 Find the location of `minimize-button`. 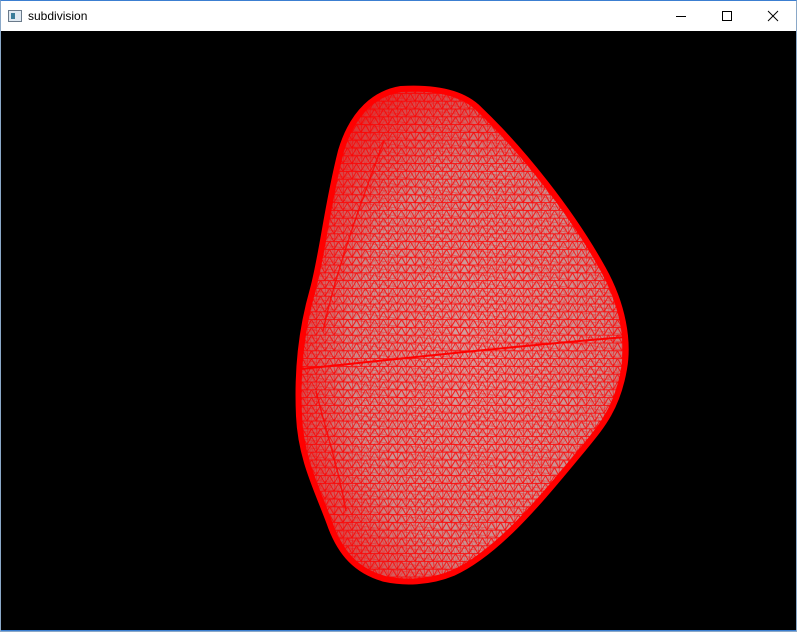

minimize-button is located at coordinates (681, 16).